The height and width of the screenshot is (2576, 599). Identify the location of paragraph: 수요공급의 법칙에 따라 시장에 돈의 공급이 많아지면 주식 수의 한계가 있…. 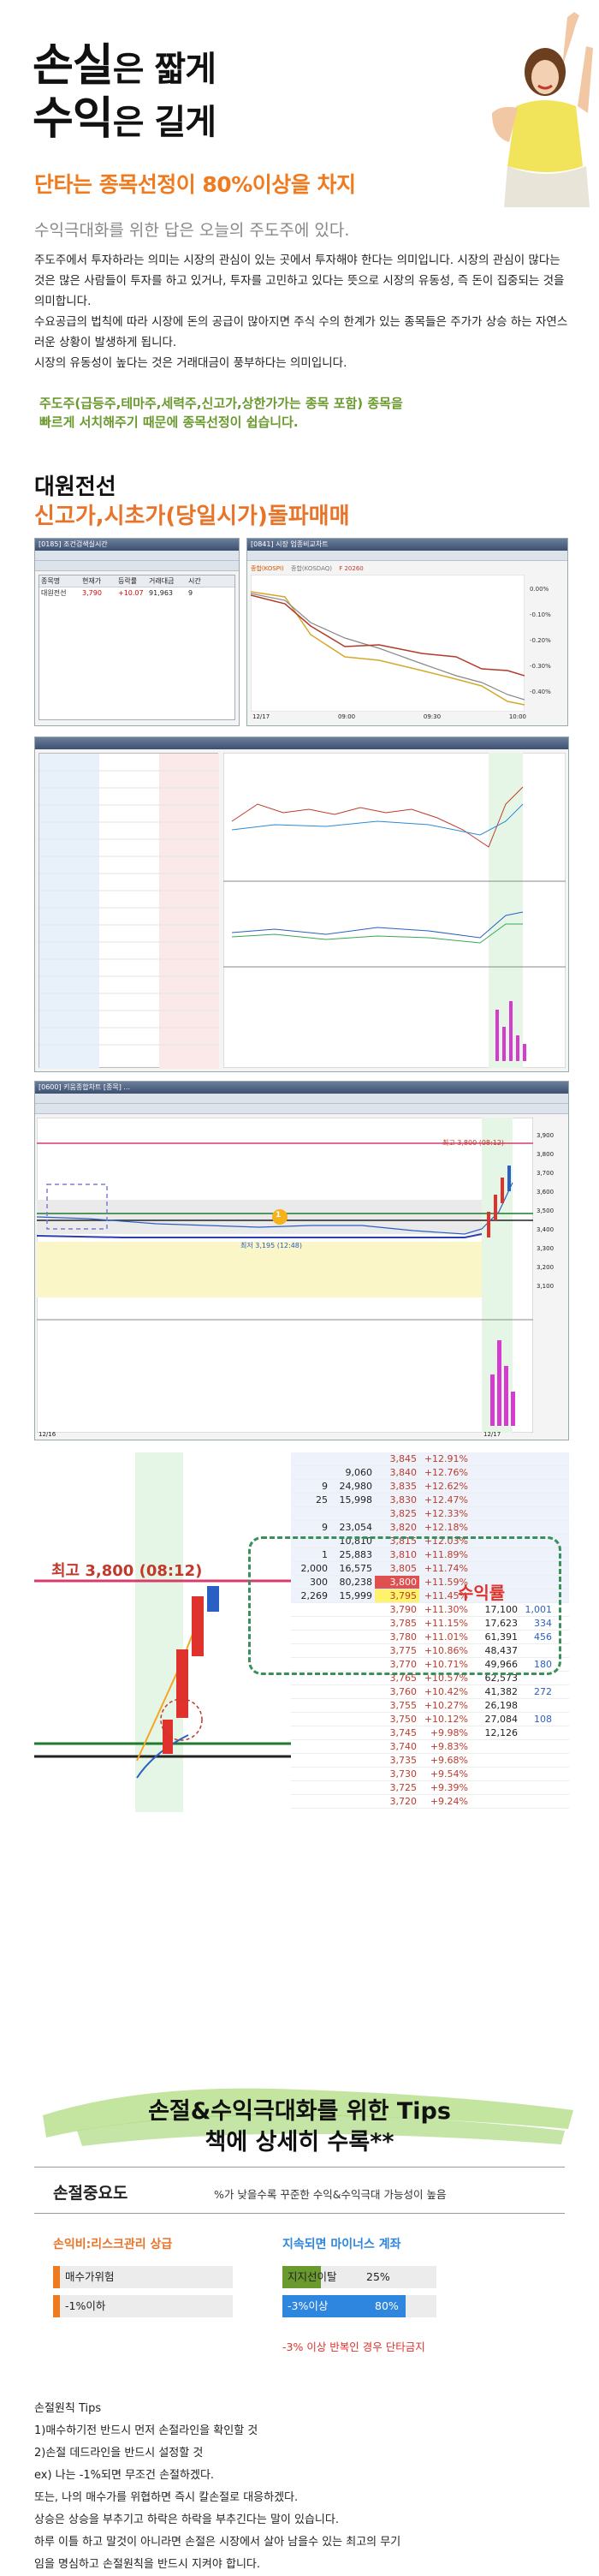
(301, 332).